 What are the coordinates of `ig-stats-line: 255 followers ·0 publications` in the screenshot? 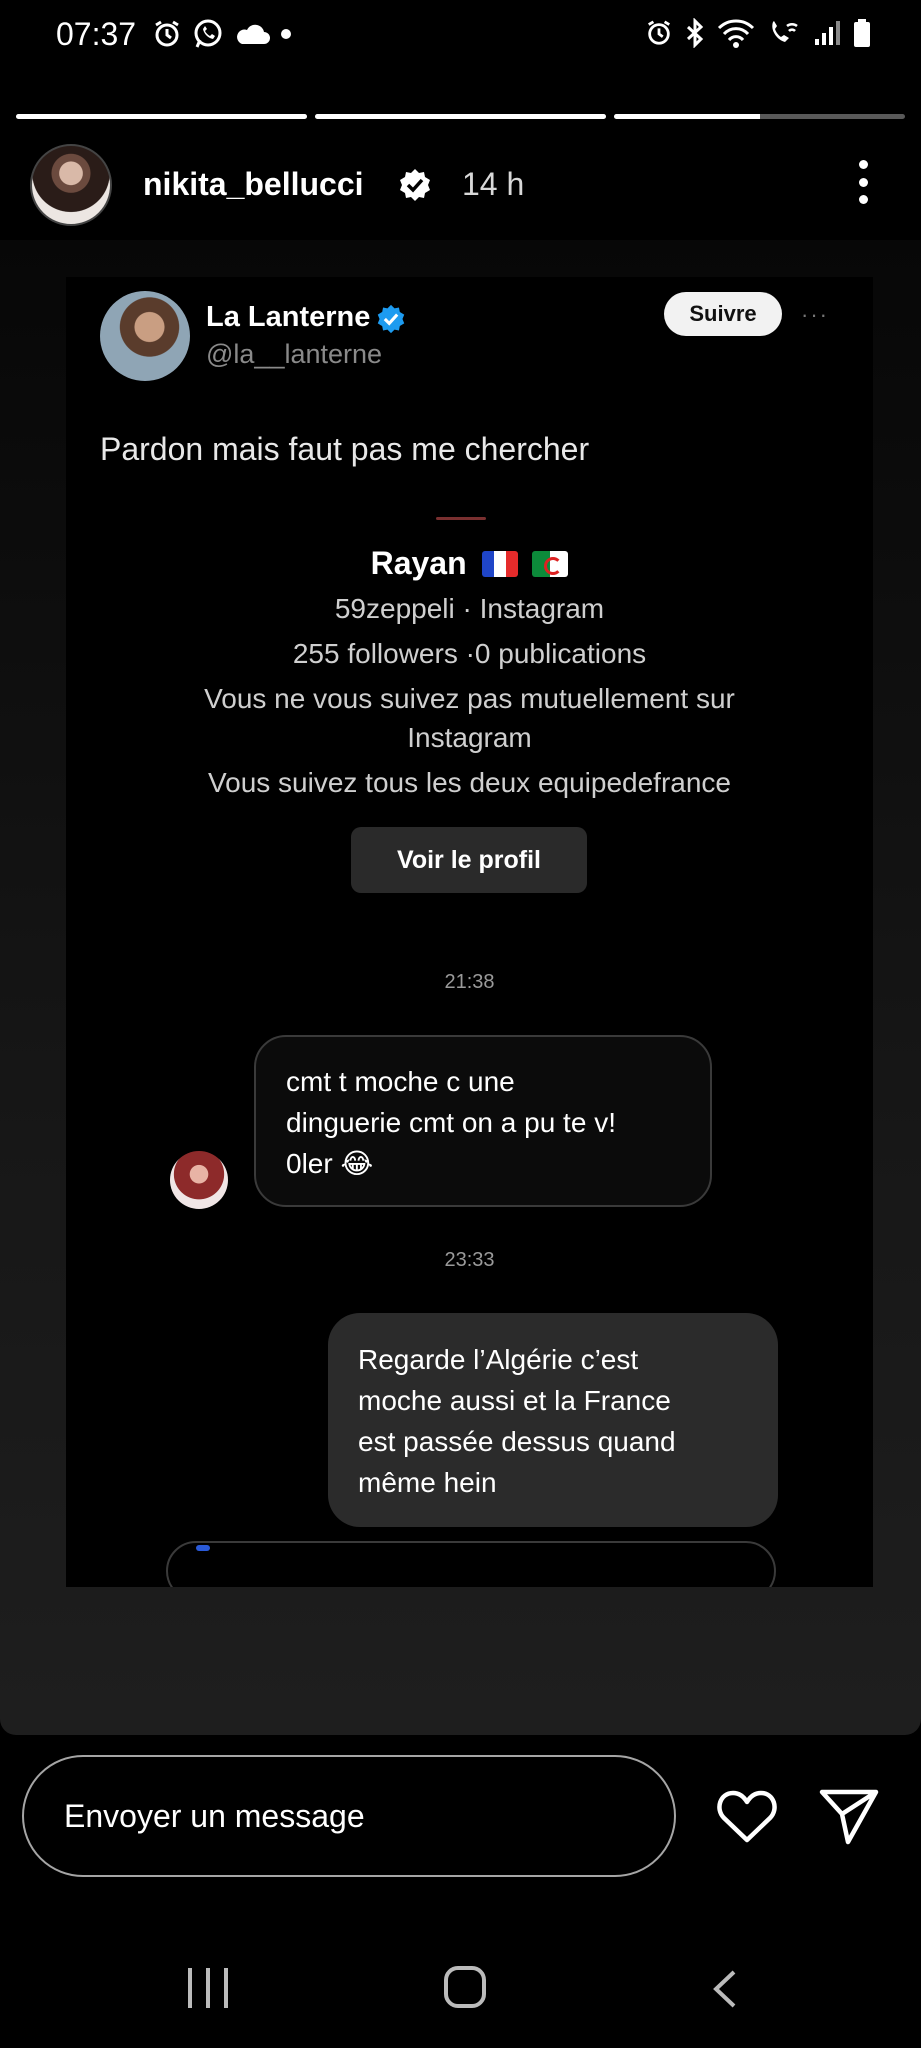 It's located at (469, 653).